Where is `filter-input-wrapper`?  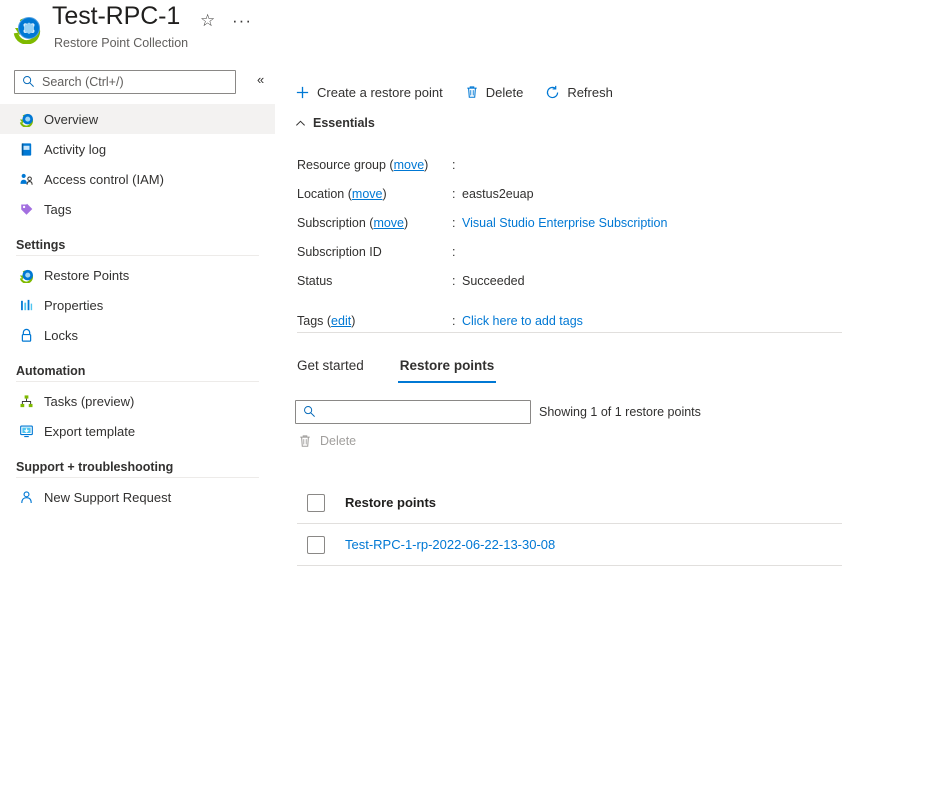
filter-input-wrapper is located at coordinates (413, 412).